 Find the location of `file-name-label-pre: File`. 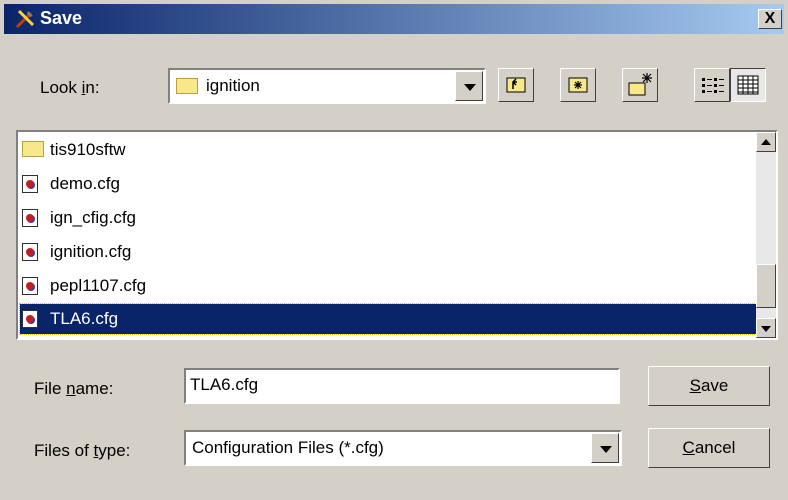

file-name-label-pre: File is located at coordinates (50, 388).